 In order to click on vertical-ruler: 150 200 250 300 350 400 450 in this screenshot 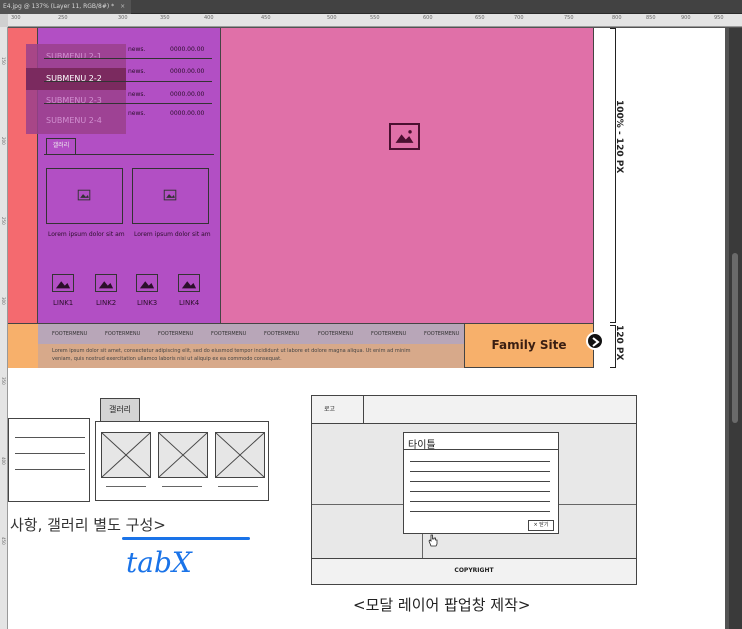, I will do `click(4, 328)`.